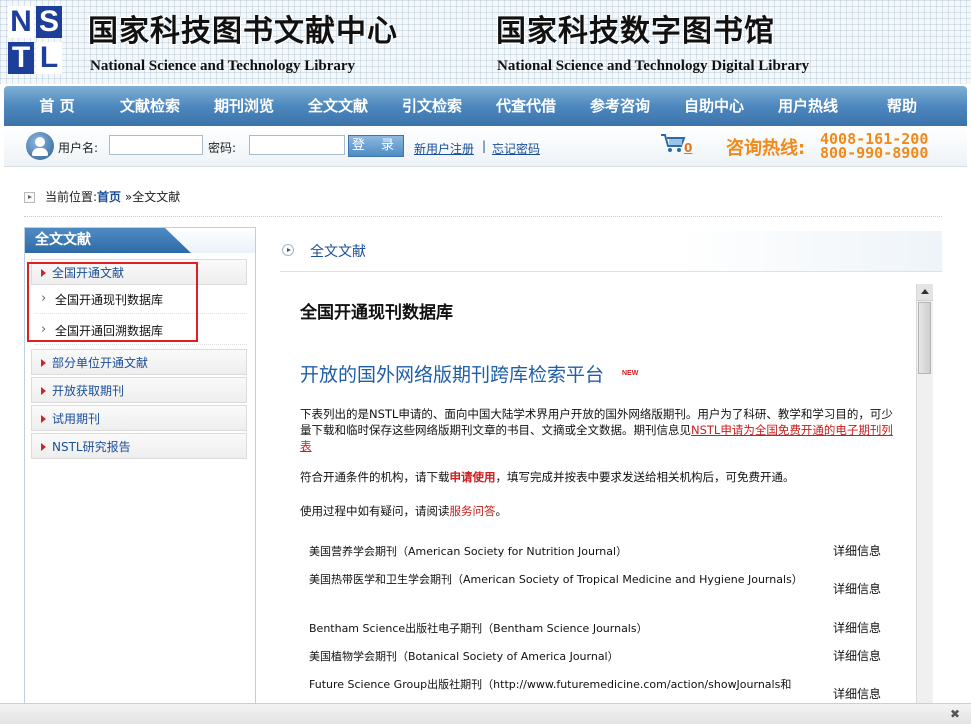  Describe the element at coordinates (108, 240) in the screenshot. I see `sidebar-title: 全文文献` at that location.